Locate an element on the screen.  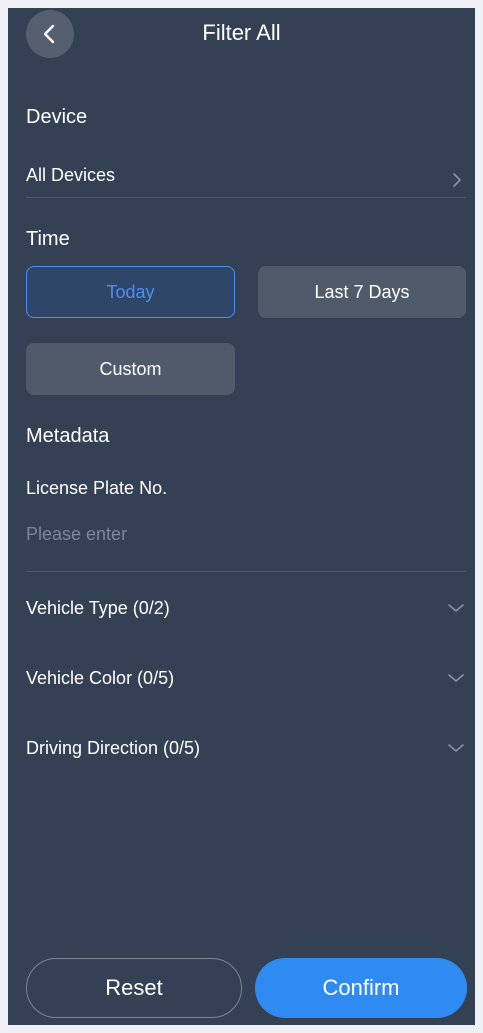
license-plate-label: License Plate No. is located at coordinates (97, 488).